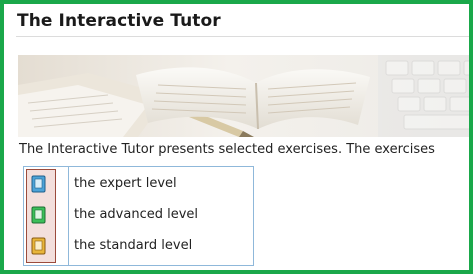 The image size is (473, 274). Describe the element at coordinates (38, 215) in the screenshot. I see `green-book-icon` at that location.